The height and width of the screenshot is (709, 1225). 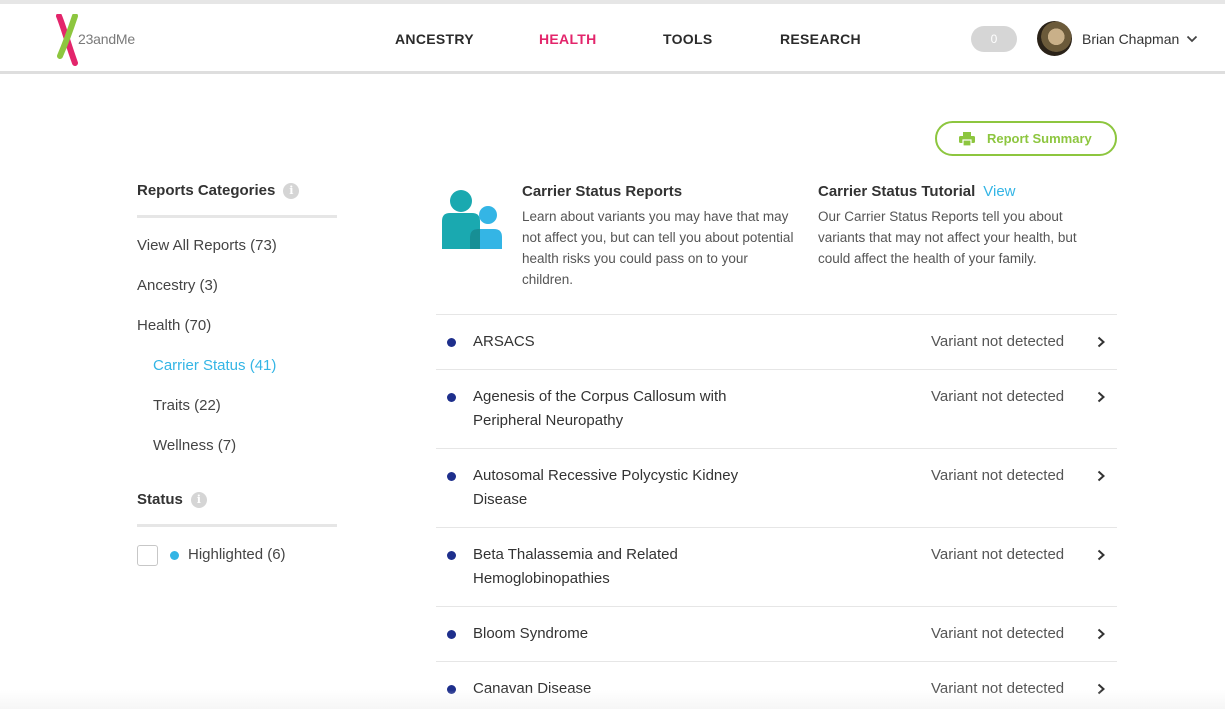 I want to click on nav-research: RESEARCH, so click(x=820, y=39).